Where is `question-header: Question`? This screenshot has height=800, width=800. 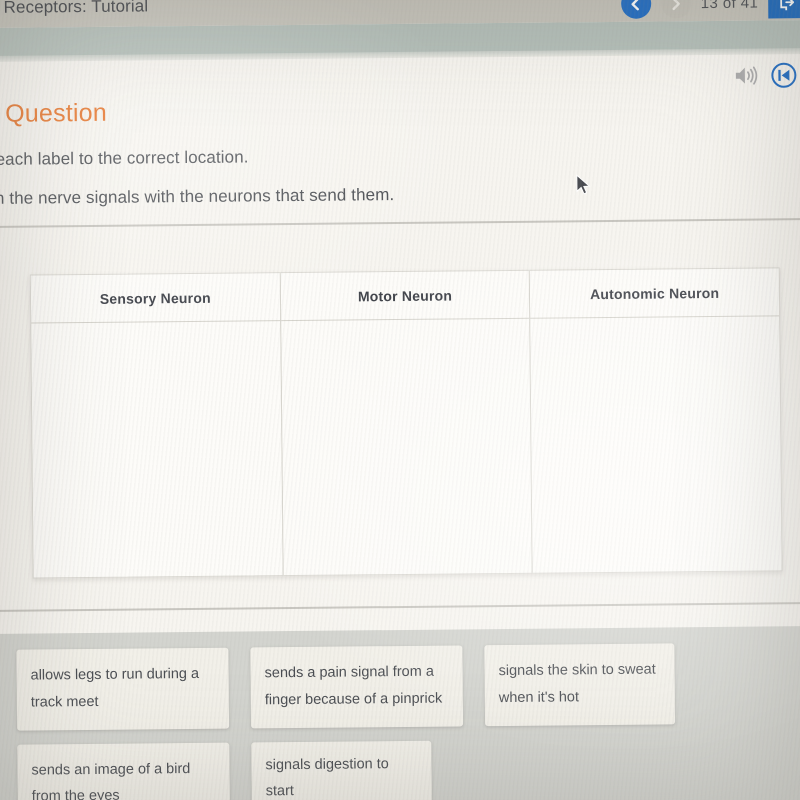 question-header: Question is located at coordinates (53, 114).